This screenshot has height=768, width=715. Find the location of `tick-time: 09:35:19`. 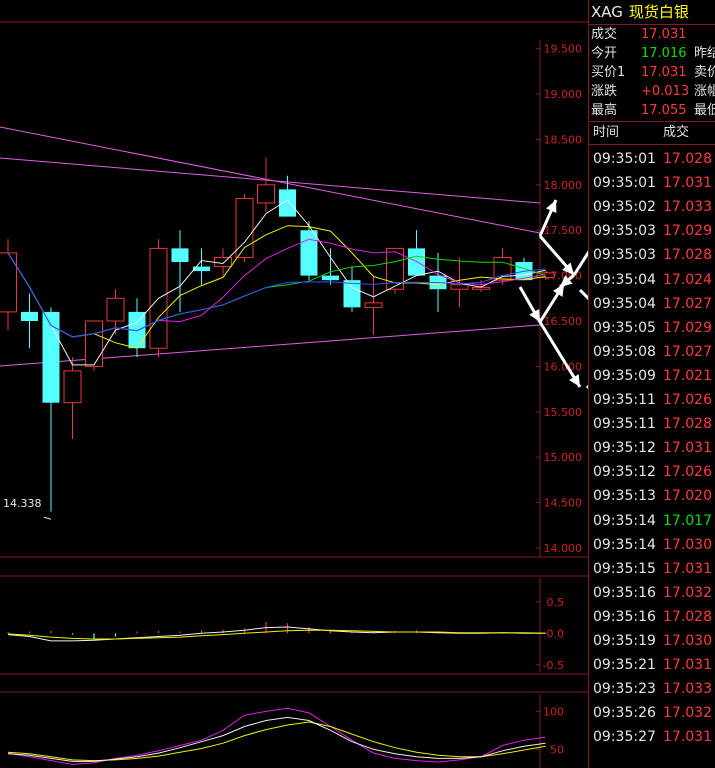

tick-time: 09:35:19 is located at coordinates (624, 641).